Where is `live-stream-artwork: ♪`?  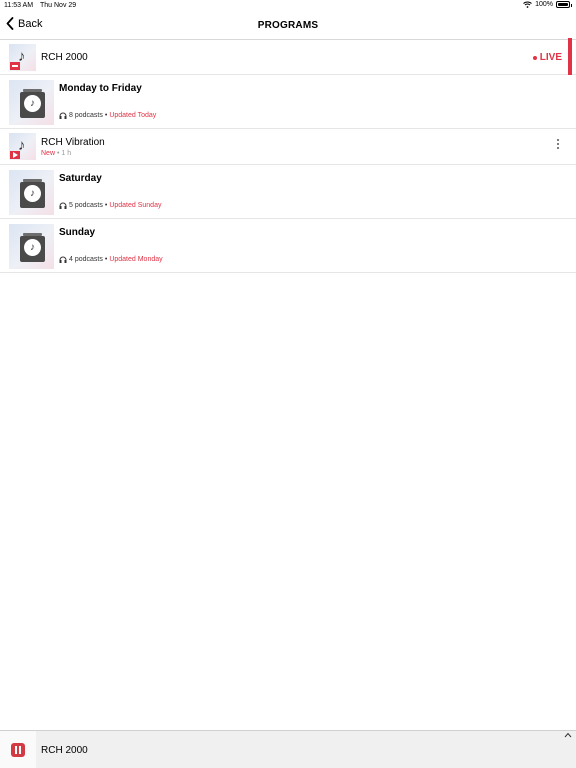 live-stream-artwork: ♪ is located at coordinates (22, 57).